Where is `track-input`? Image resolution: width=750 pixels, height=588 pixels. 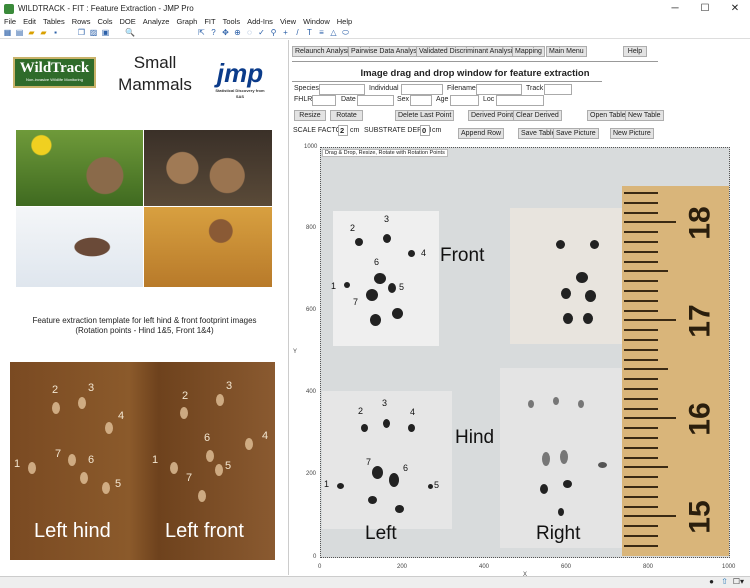 track-input is located at coordinates (558, 89).